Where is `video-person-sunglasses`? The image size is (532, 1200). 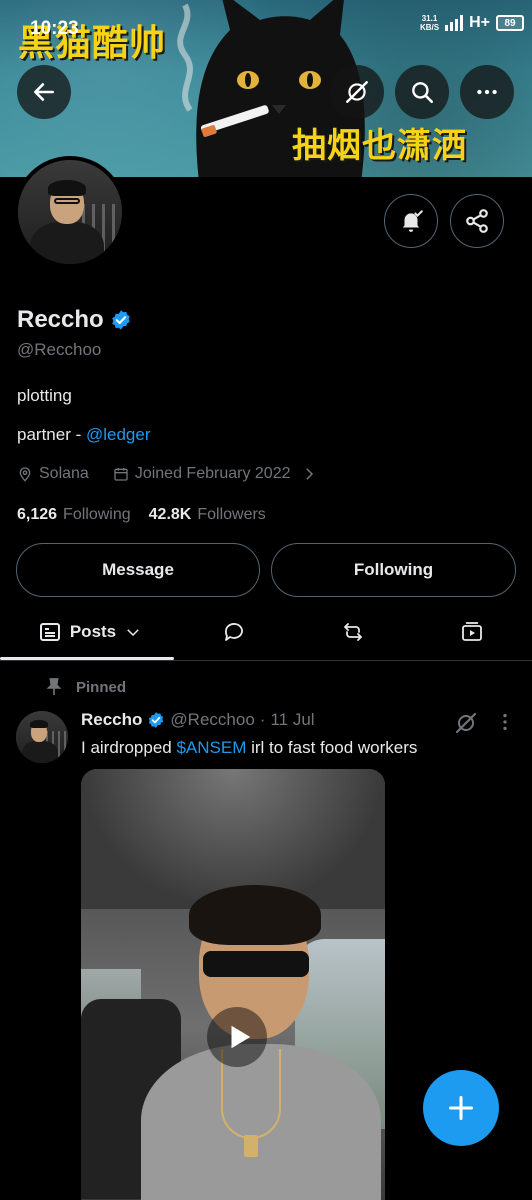
video-person-sunglasses is located at coordinates (256, 964).